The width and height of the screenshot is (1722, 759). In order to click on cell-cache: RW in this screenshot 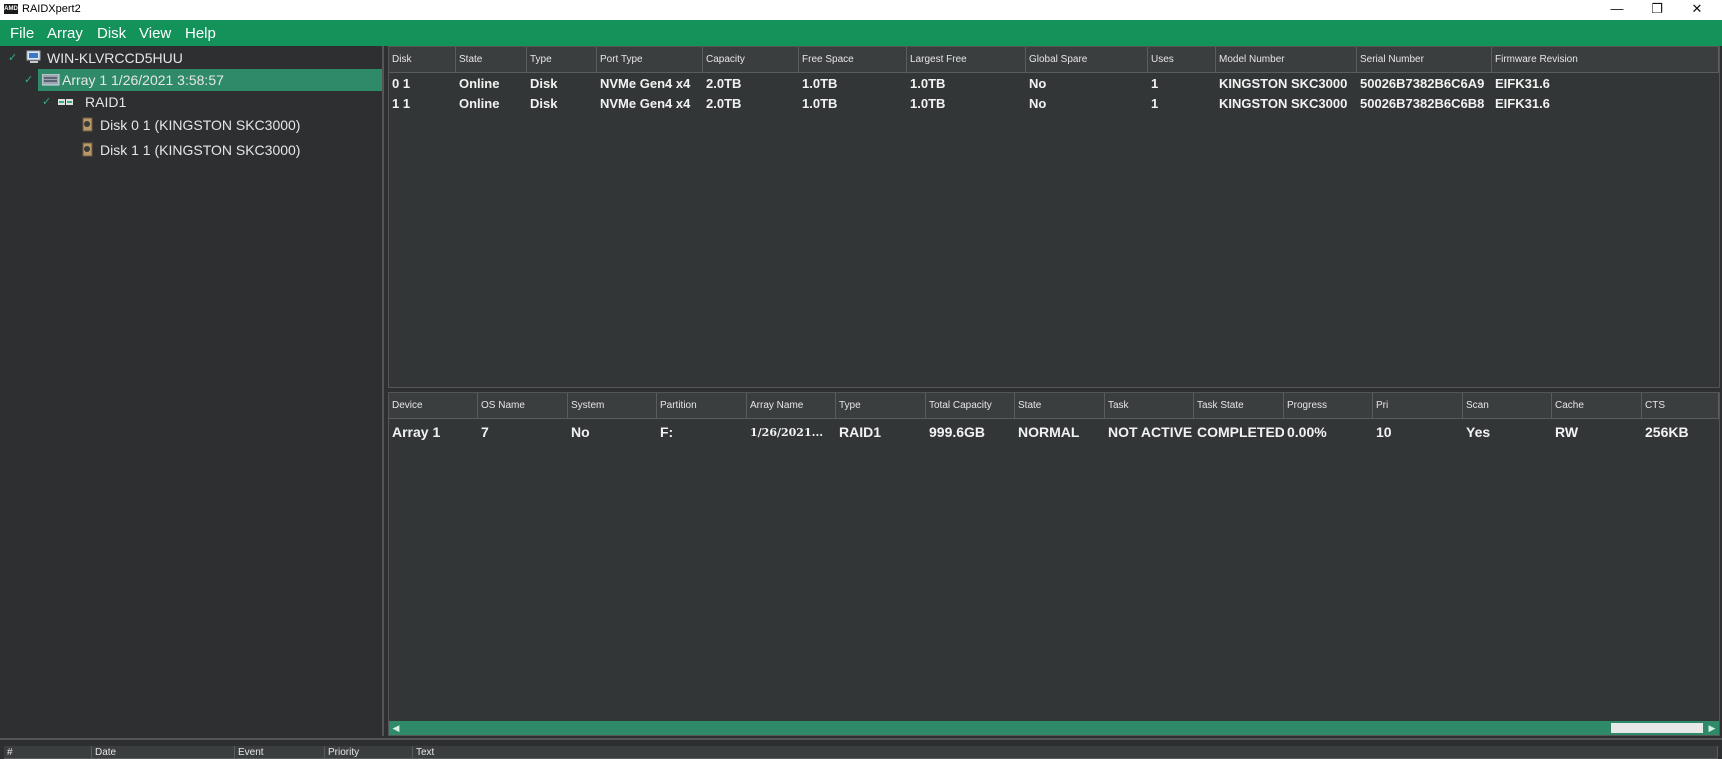, I will do `click(1567, 432)`.